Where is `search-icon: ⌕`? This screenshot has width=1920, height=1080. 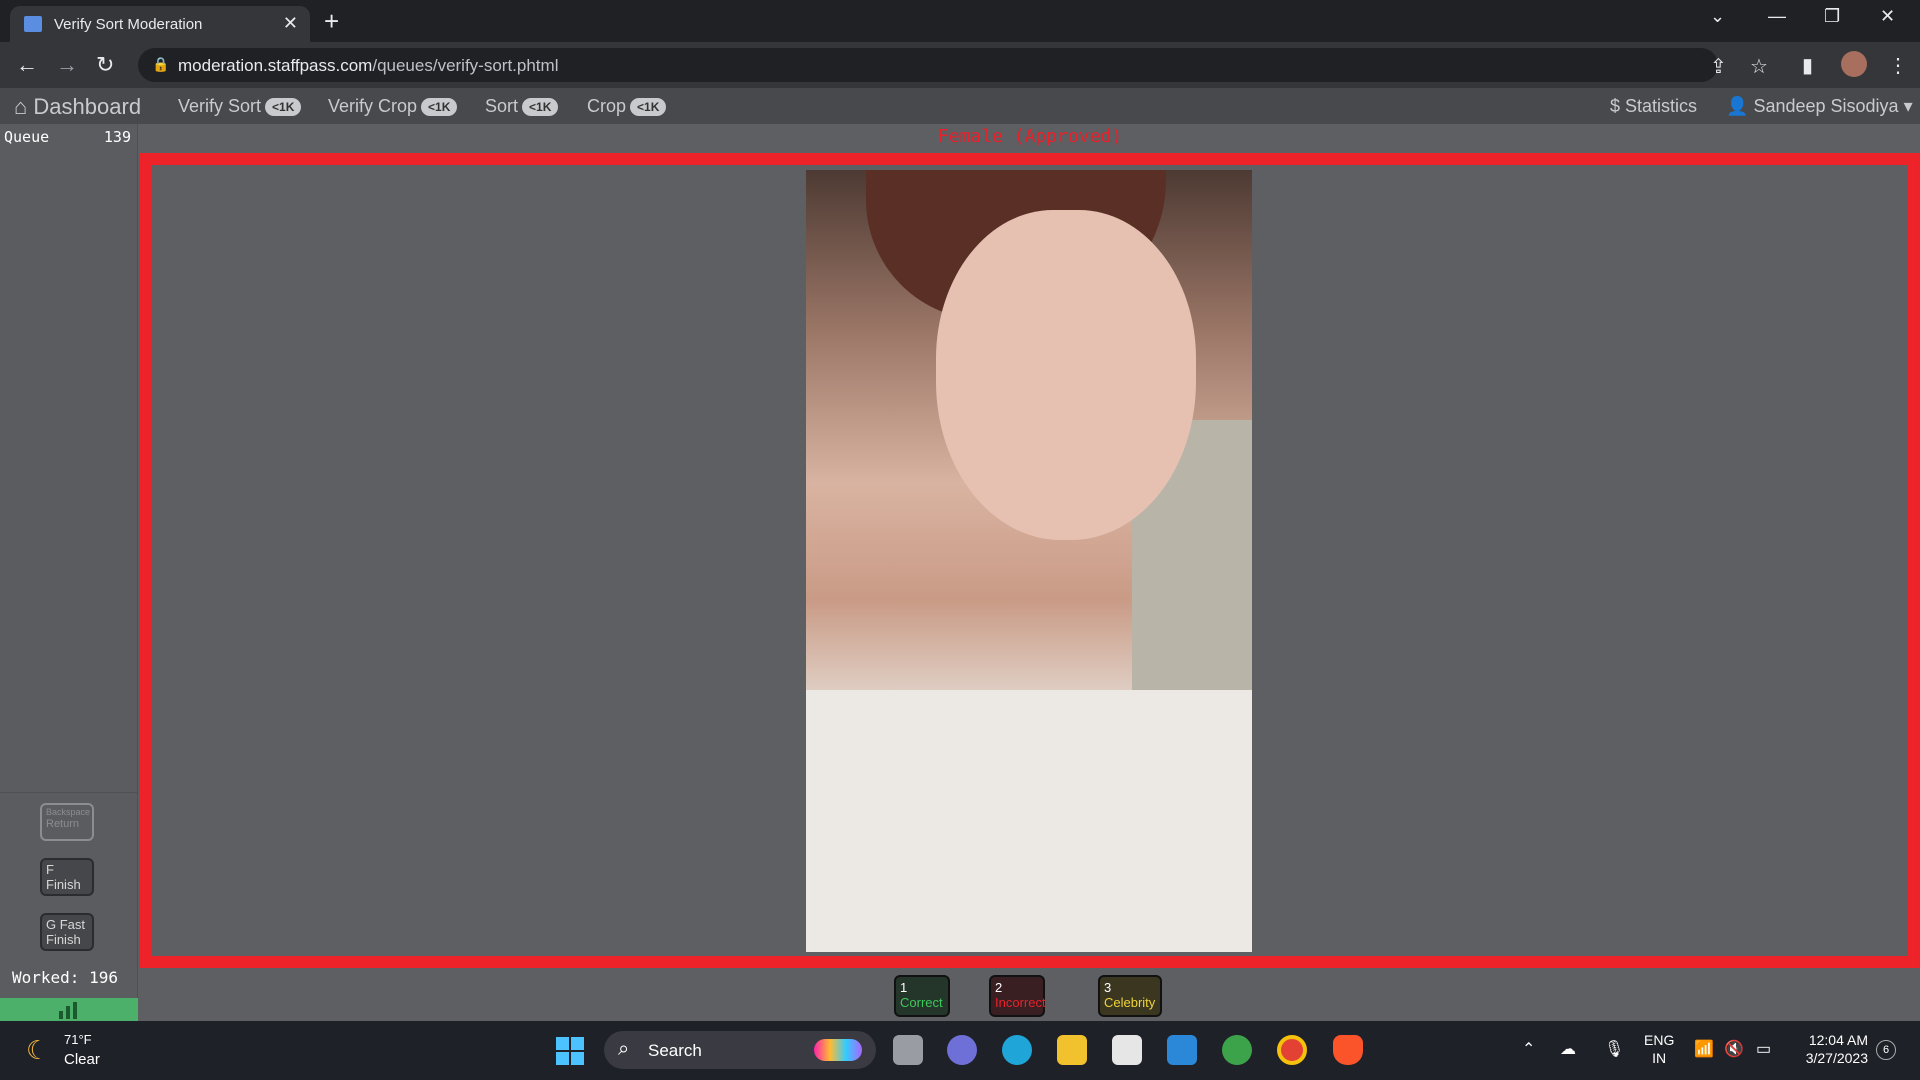
search-icon: ⌕ is located at coordinates (624, 1049).